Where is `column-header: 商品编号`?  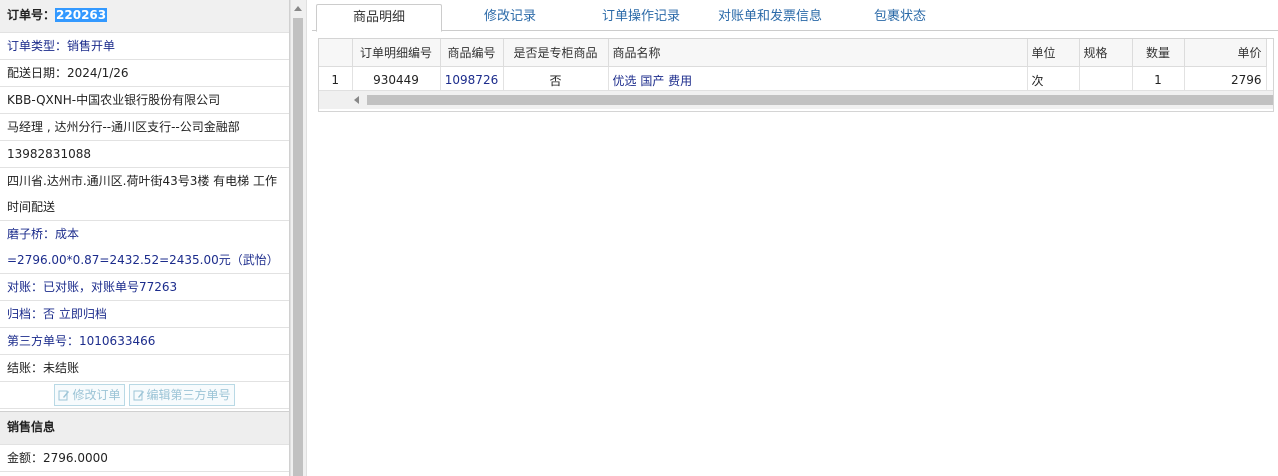 column-header: 商品编号 is located at coordinates (472, 53).